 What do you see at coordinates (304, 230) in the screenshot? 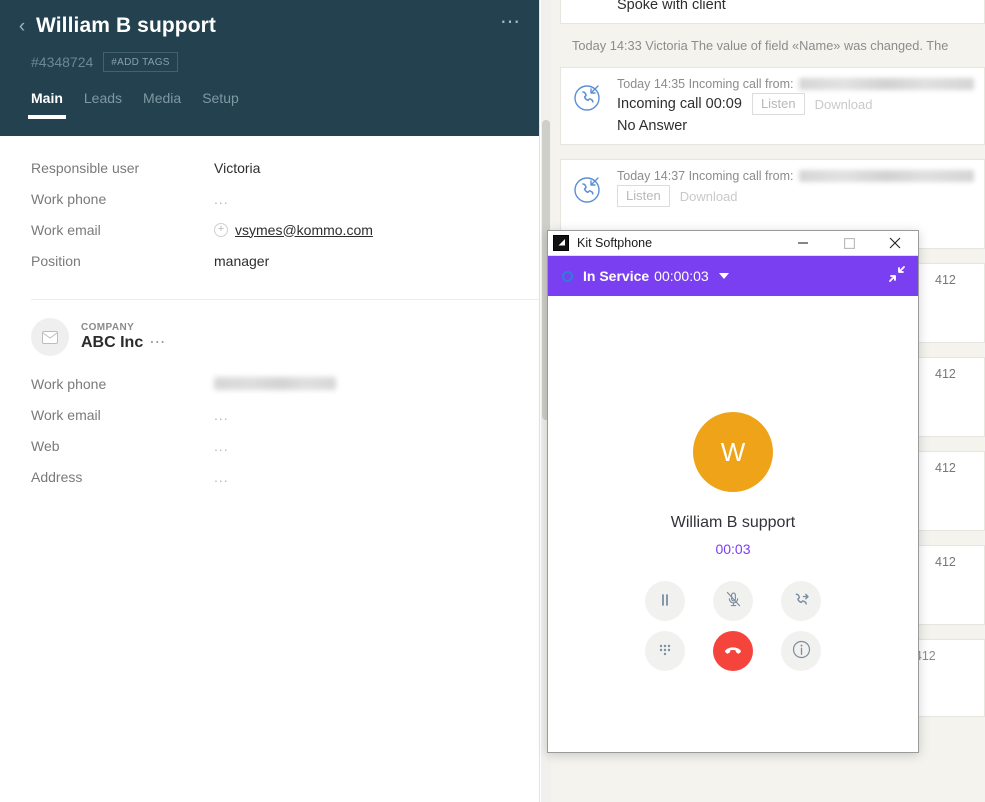
I see `email-link: vsymes@kommo.com` at bounding box center [304, 230].